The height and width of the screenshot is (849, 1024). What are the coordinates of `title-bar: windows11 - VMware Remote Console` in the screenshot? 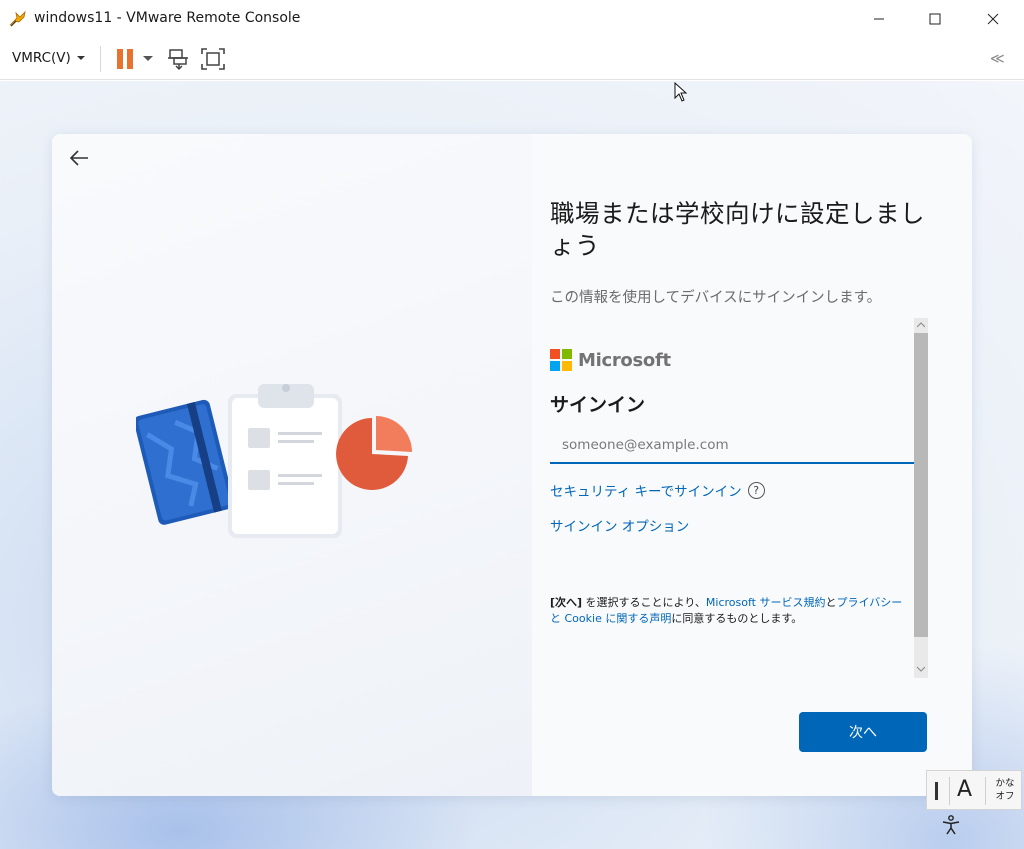 It's located at (512, 19).